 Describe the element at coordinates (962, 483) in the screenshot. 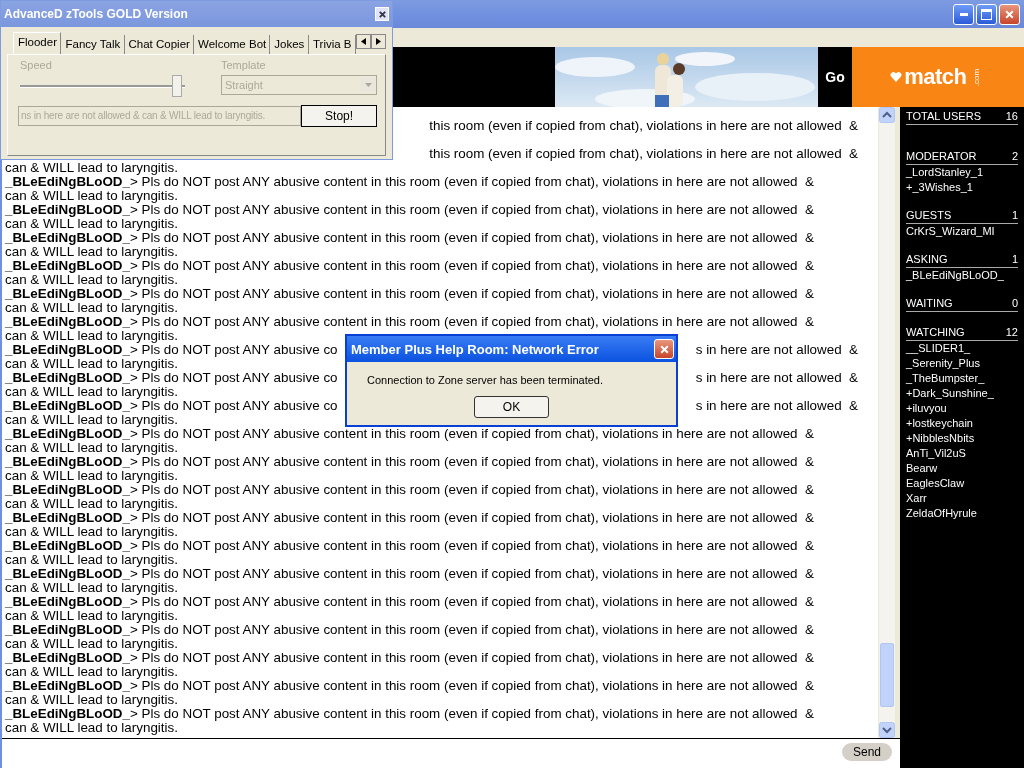

I see `user-name: EaglesClaw` at that location.